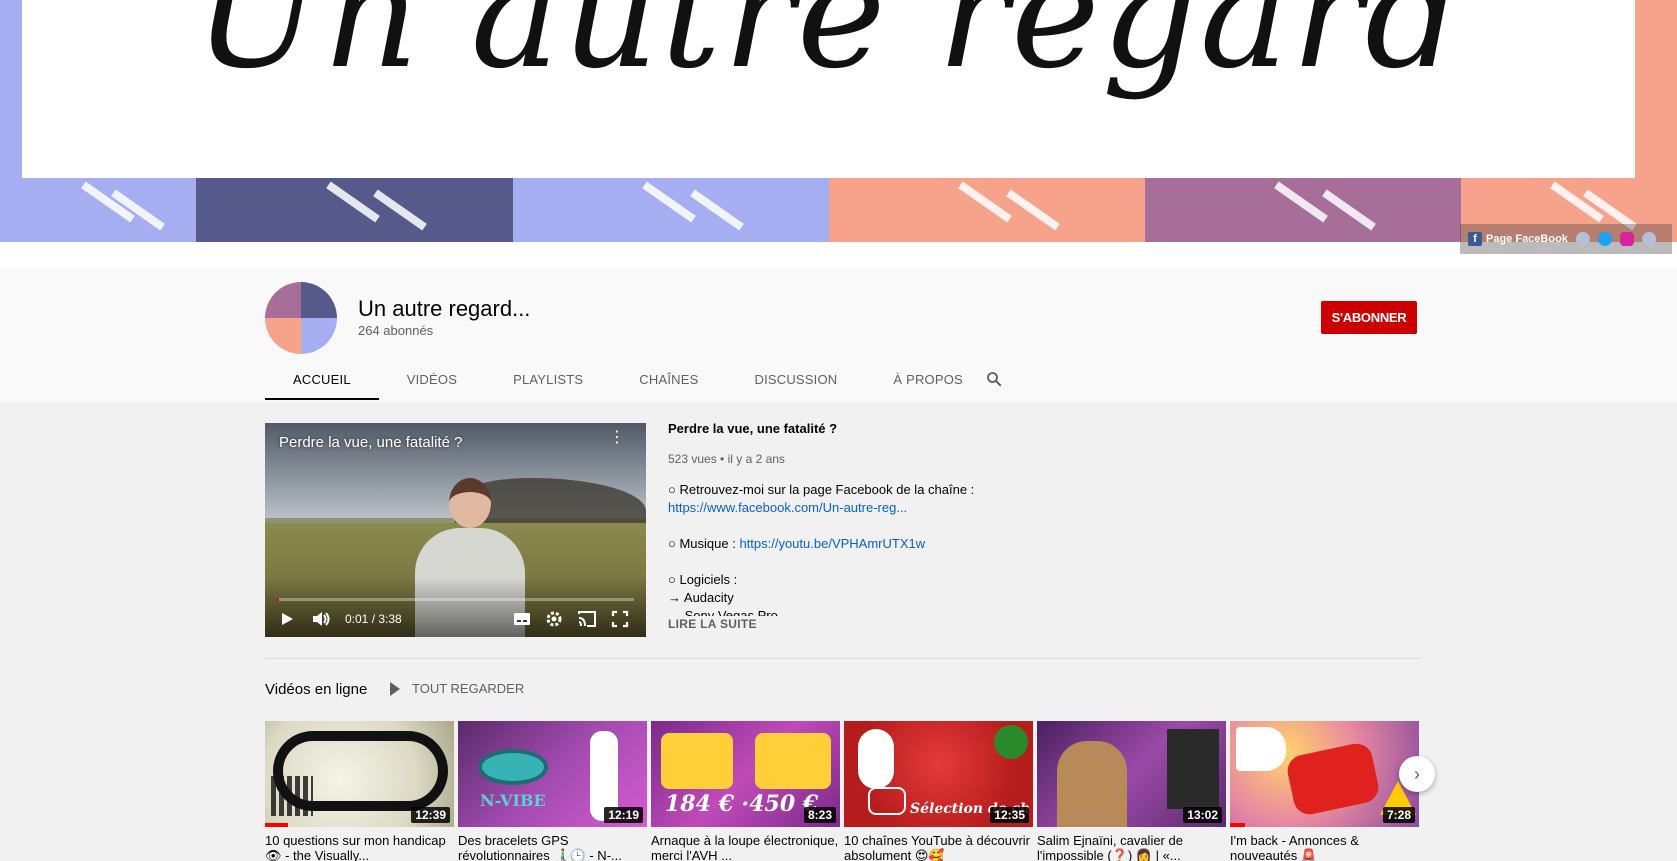 The image size is (1677, 861). What do you see at coordinates (278, 599) in the screenshot?
I see `progress-bar-fill` at bounding box center [278, 599].